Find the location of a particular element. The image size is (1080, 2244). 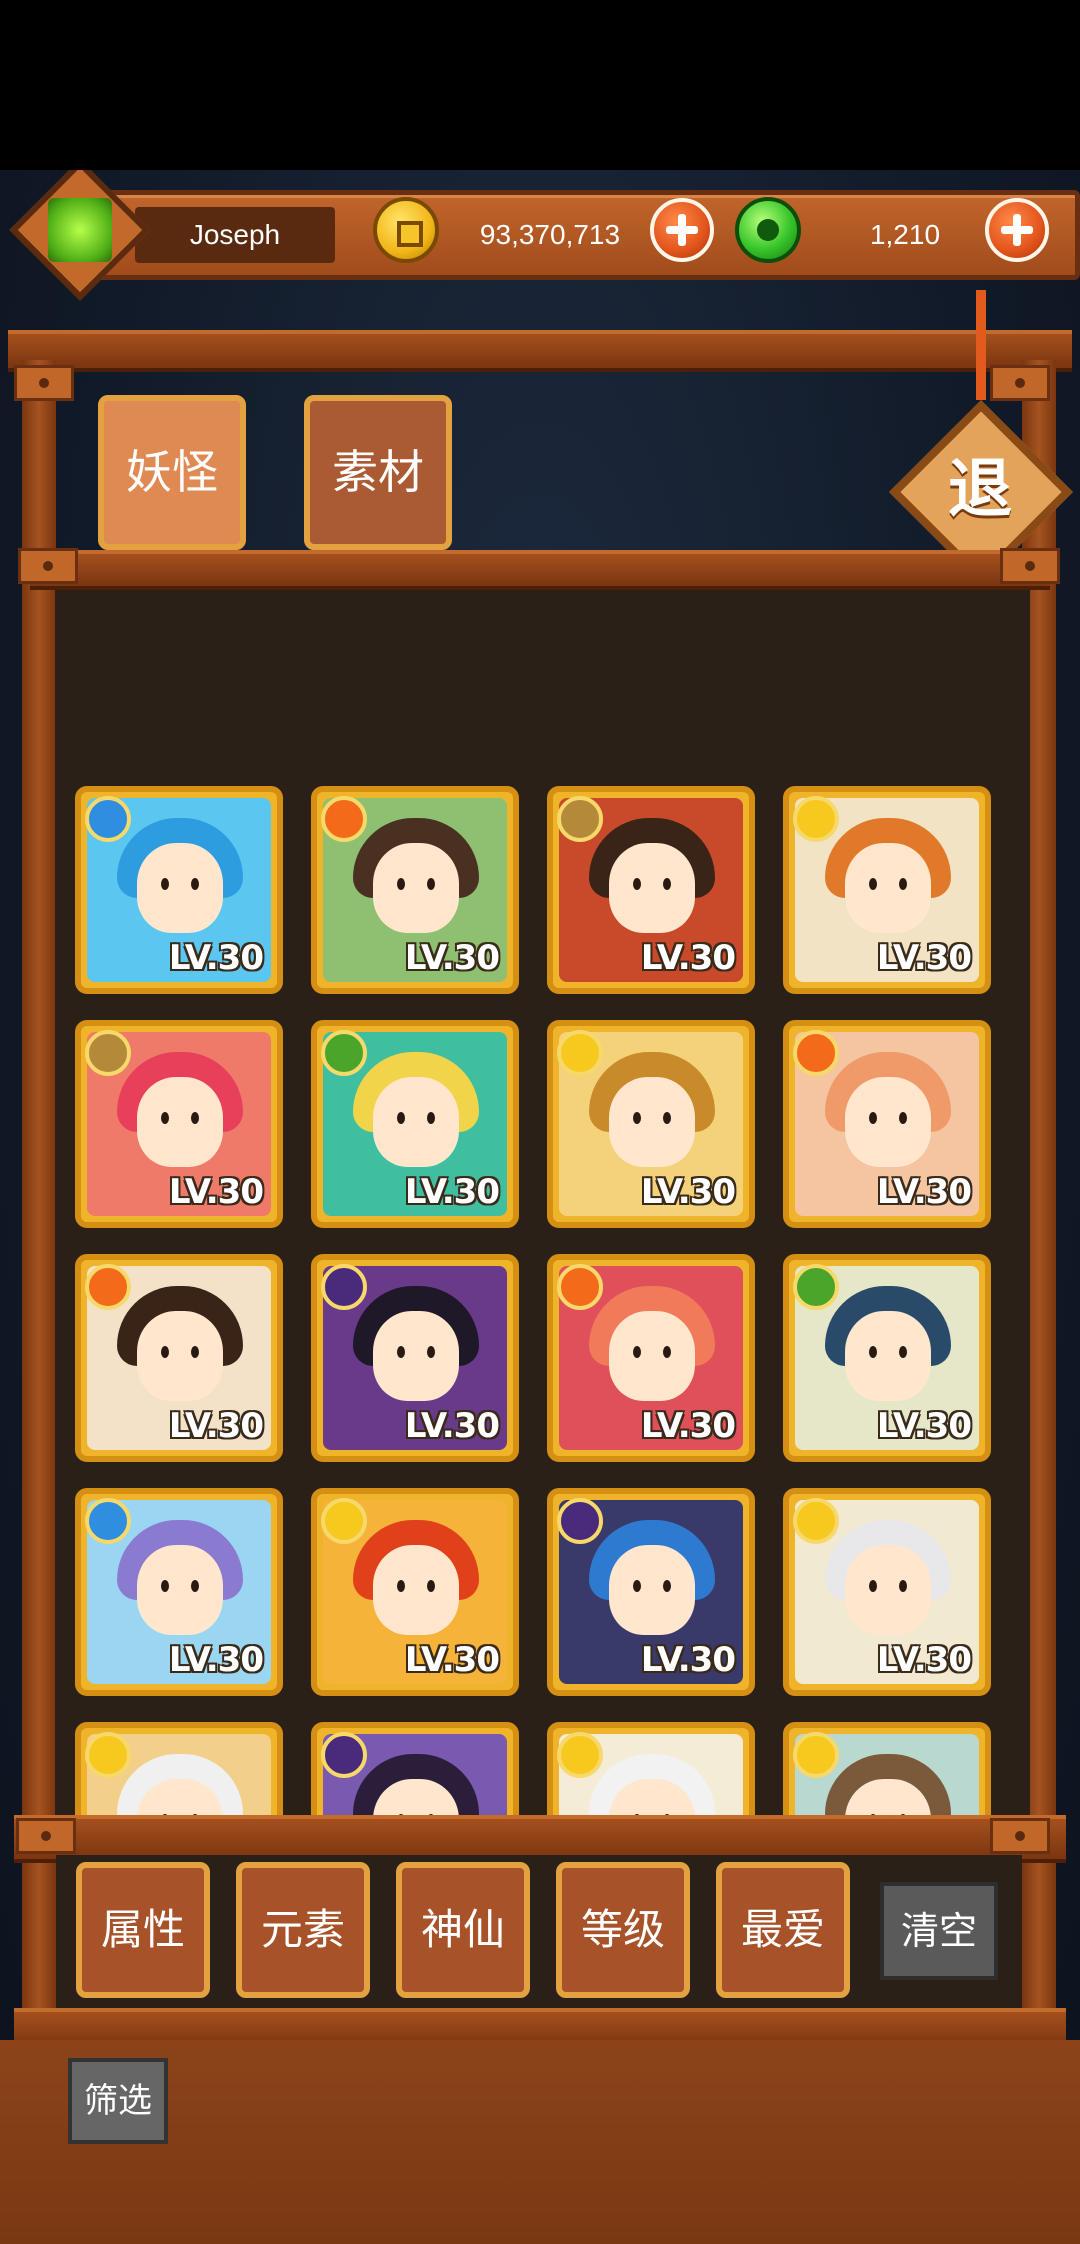

jade-amount: 1,210 is located at coordinates (905, 234).